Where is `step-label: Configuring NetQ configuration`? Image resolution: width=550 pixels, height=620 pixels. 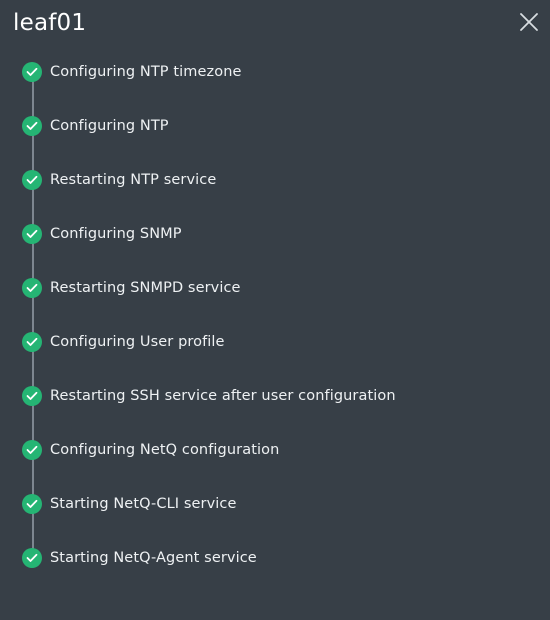
step-label: Configuring NetQ configuration is located at coordinates (165, 450).